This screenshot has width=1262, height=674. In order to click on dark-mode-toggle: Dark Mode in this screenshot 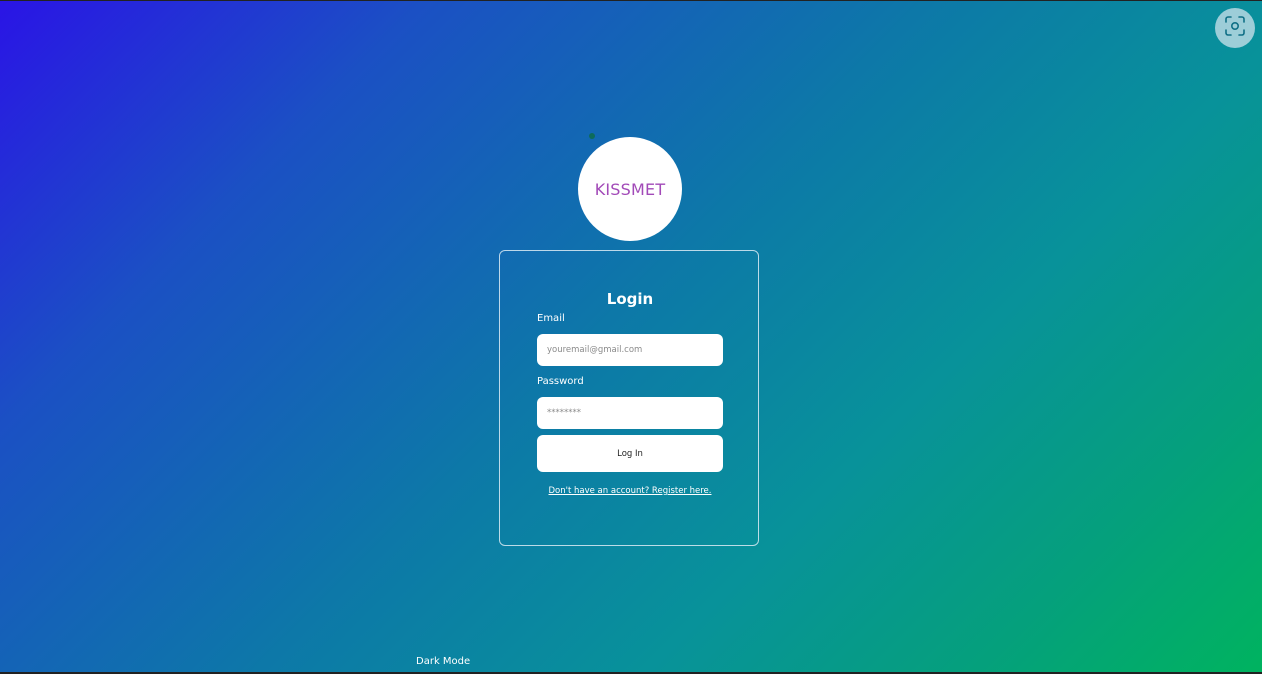, I will do `click(443, 661)`.